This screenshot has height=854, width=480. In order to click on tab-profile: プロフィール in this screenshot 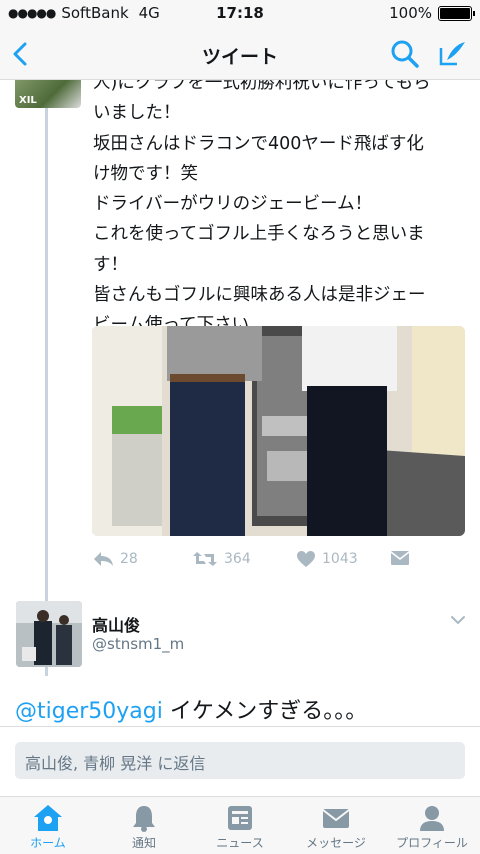, I will do `click(432, 825)`.